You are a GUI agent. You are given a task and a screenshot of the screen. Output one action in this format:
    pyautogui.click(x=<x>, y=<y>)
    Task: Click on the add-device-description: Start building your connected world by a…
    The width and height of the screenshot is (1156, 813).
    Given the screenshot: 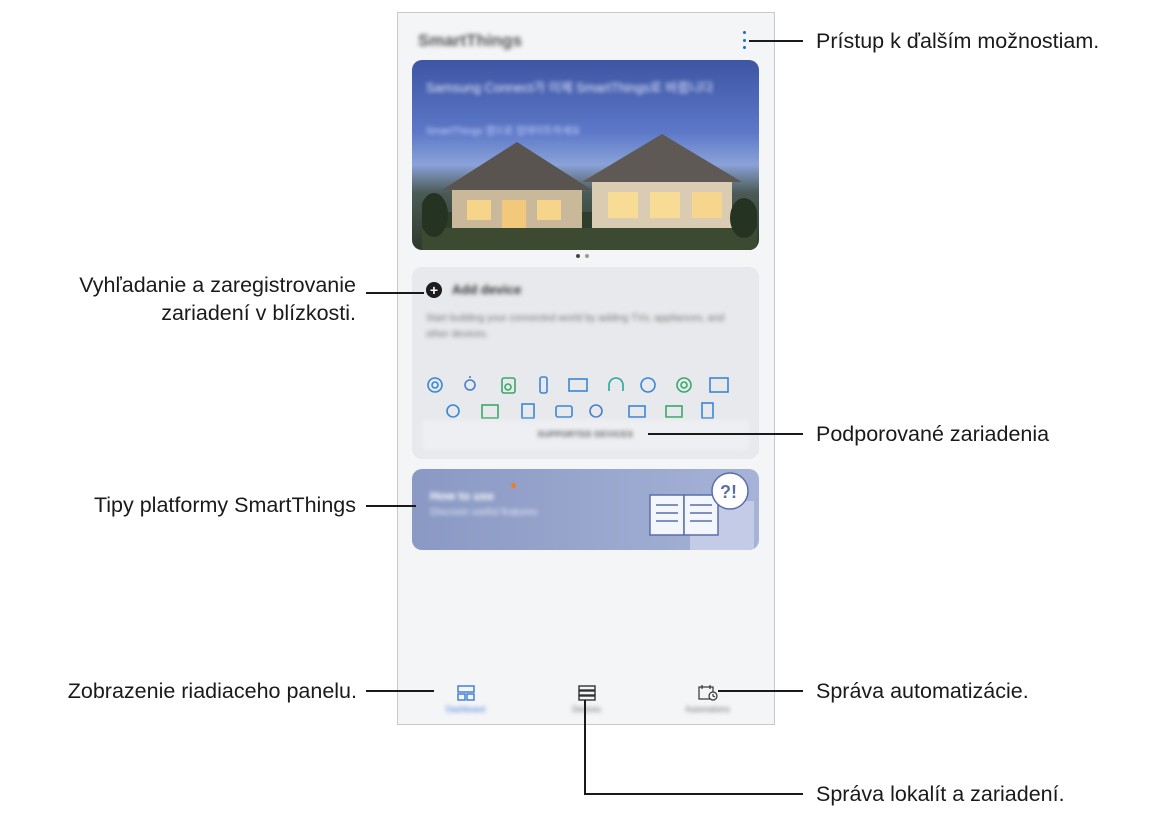 What is the action you would take?
    pyautogui.click(x=575, y=326)
    